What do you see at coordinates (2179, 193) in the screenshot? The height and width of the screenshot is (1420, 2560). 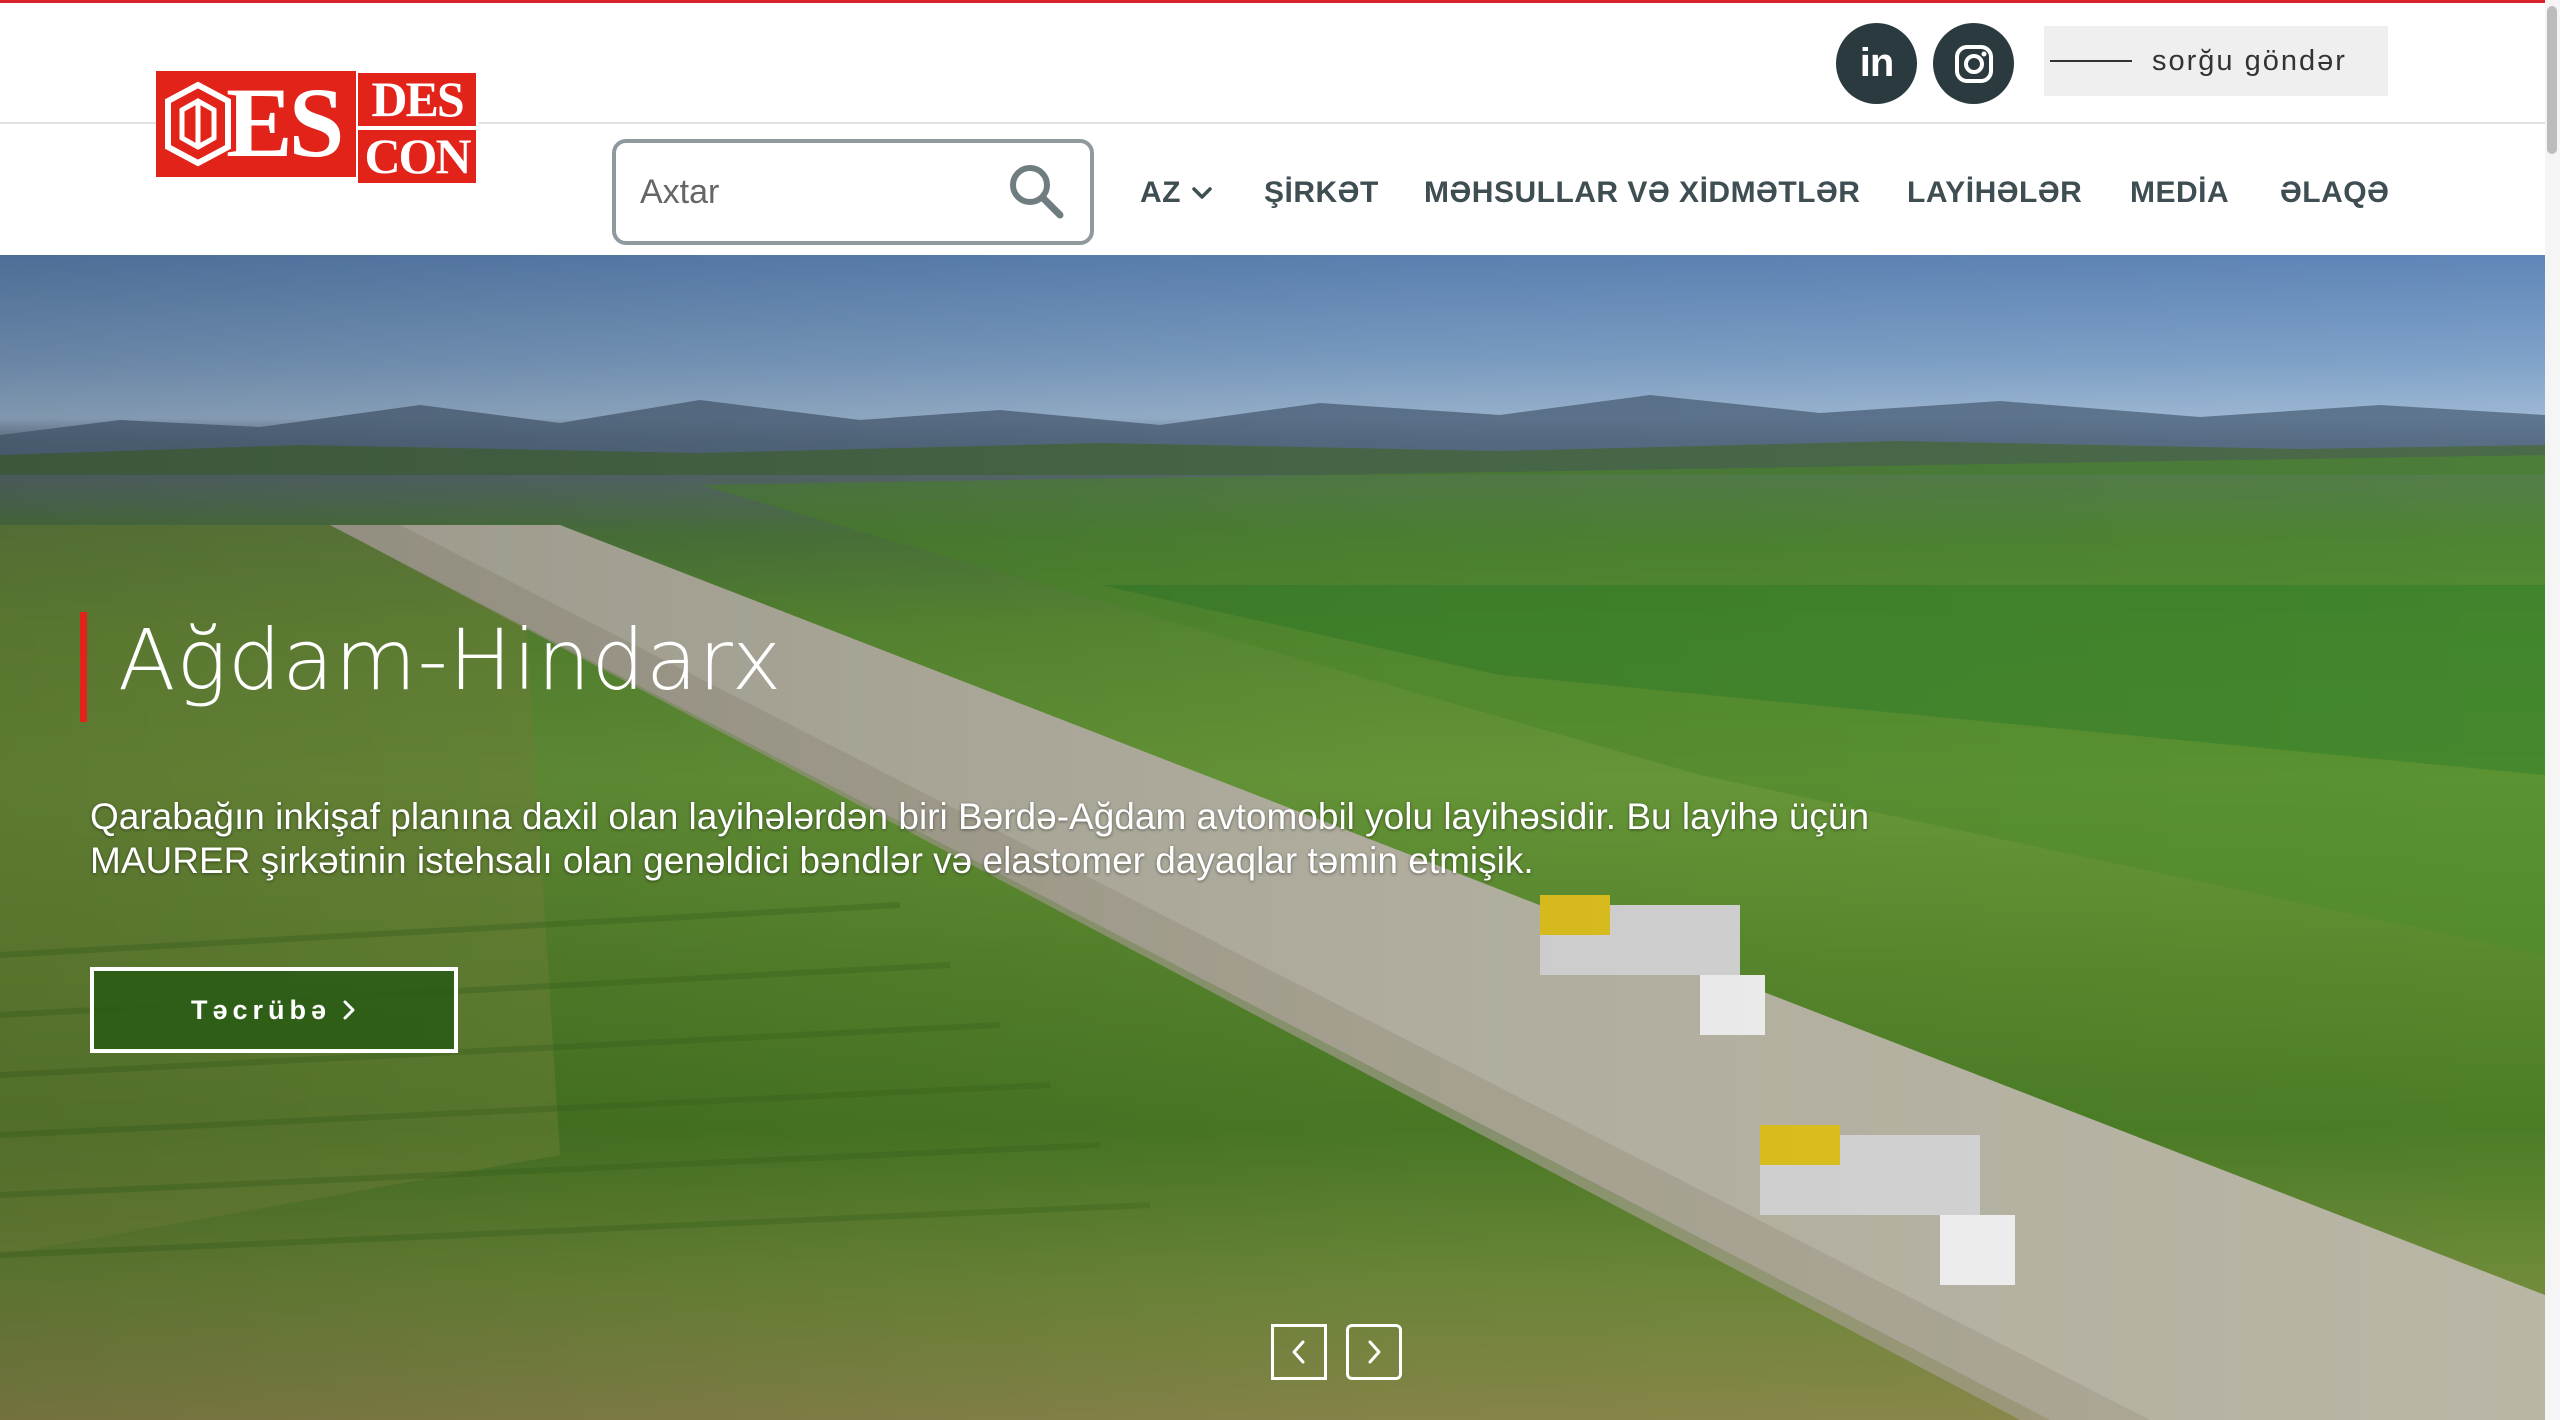 I see `nav-item-media: MEDİA` at bounding box center [2179, 193].